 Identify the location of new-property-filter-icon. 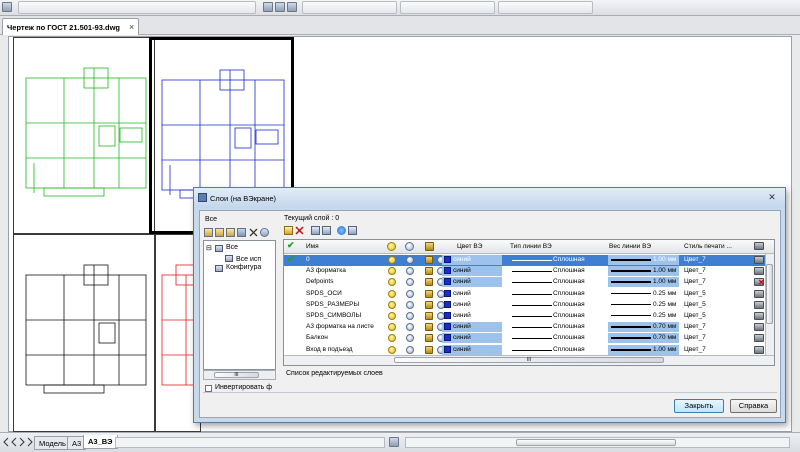
(208, 232).